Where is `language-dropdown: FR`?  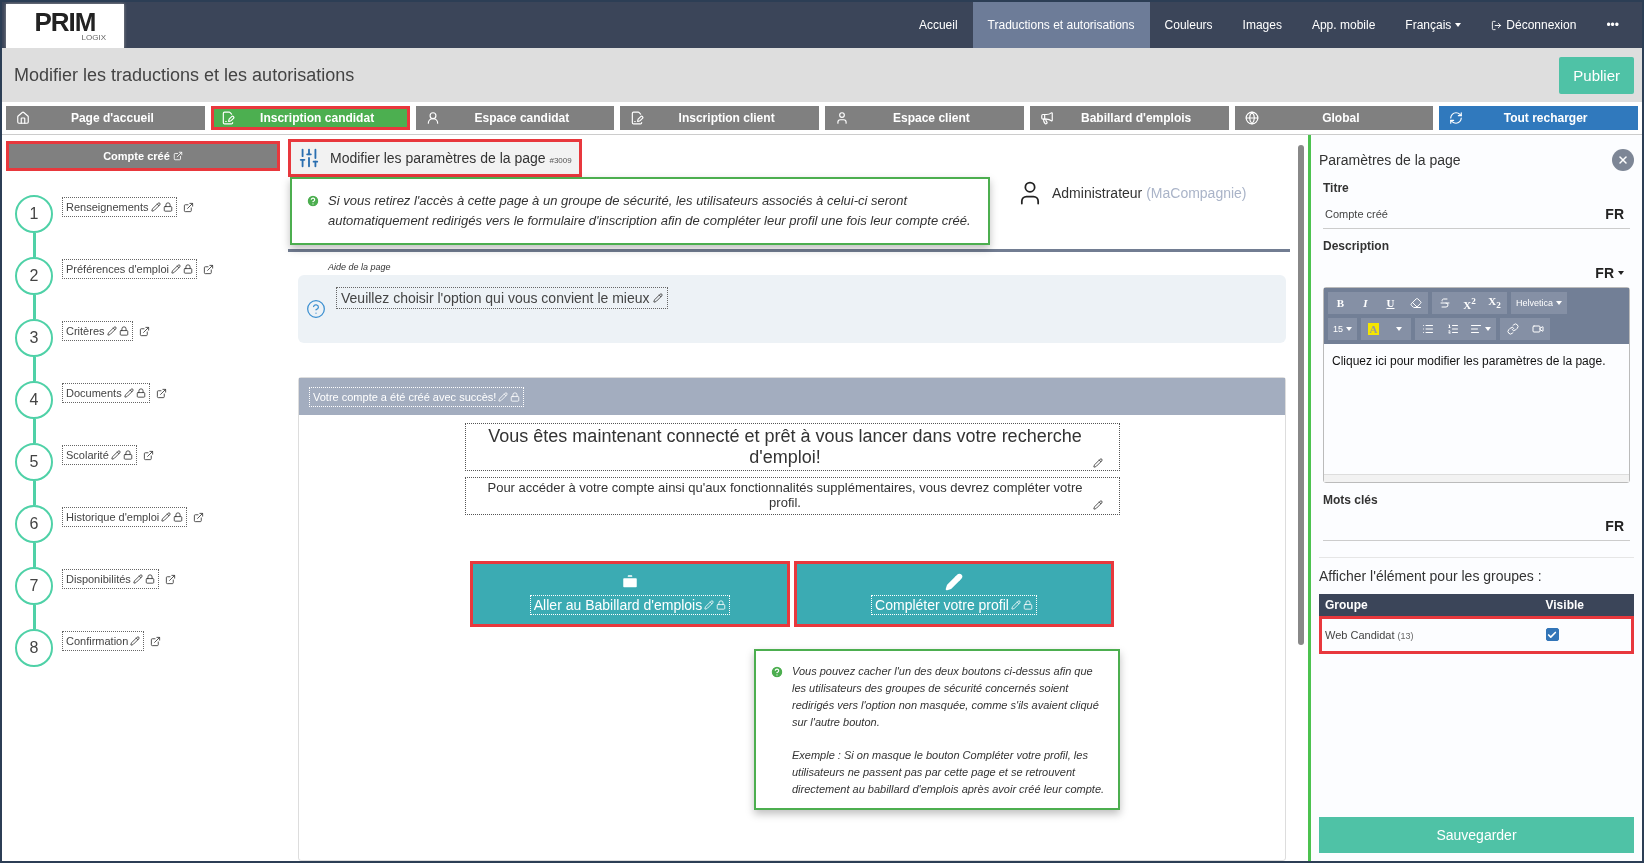
language-dropdown: FR is located at coordinates (1612, 273).